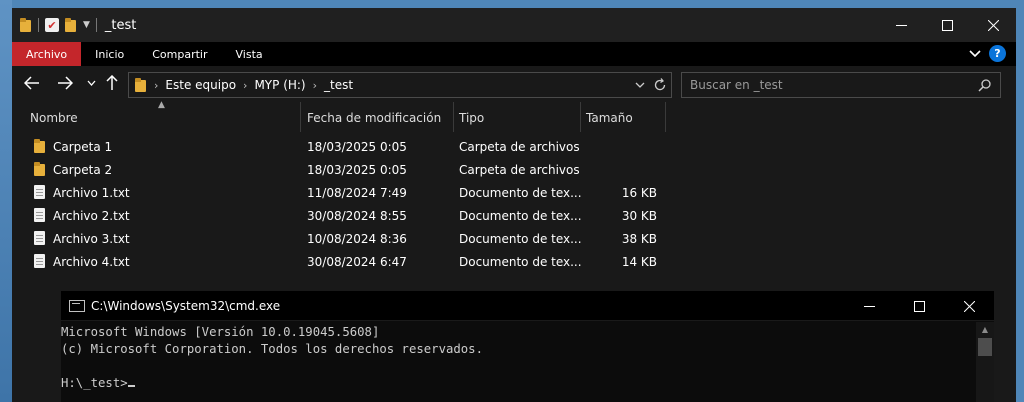 The image size is (1024, 402). I want to click on address-bar: › Este equipo › MYP (H:) › _test, so click(400, 85).